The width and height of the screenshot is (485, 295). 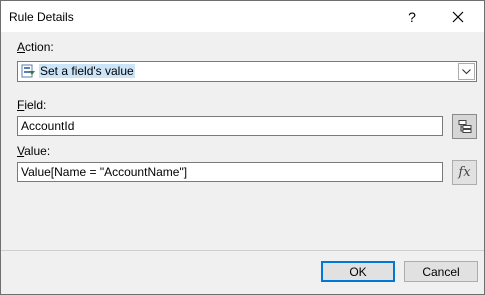 I want to click on chevron-down-icon, so click(x=466, y=71).